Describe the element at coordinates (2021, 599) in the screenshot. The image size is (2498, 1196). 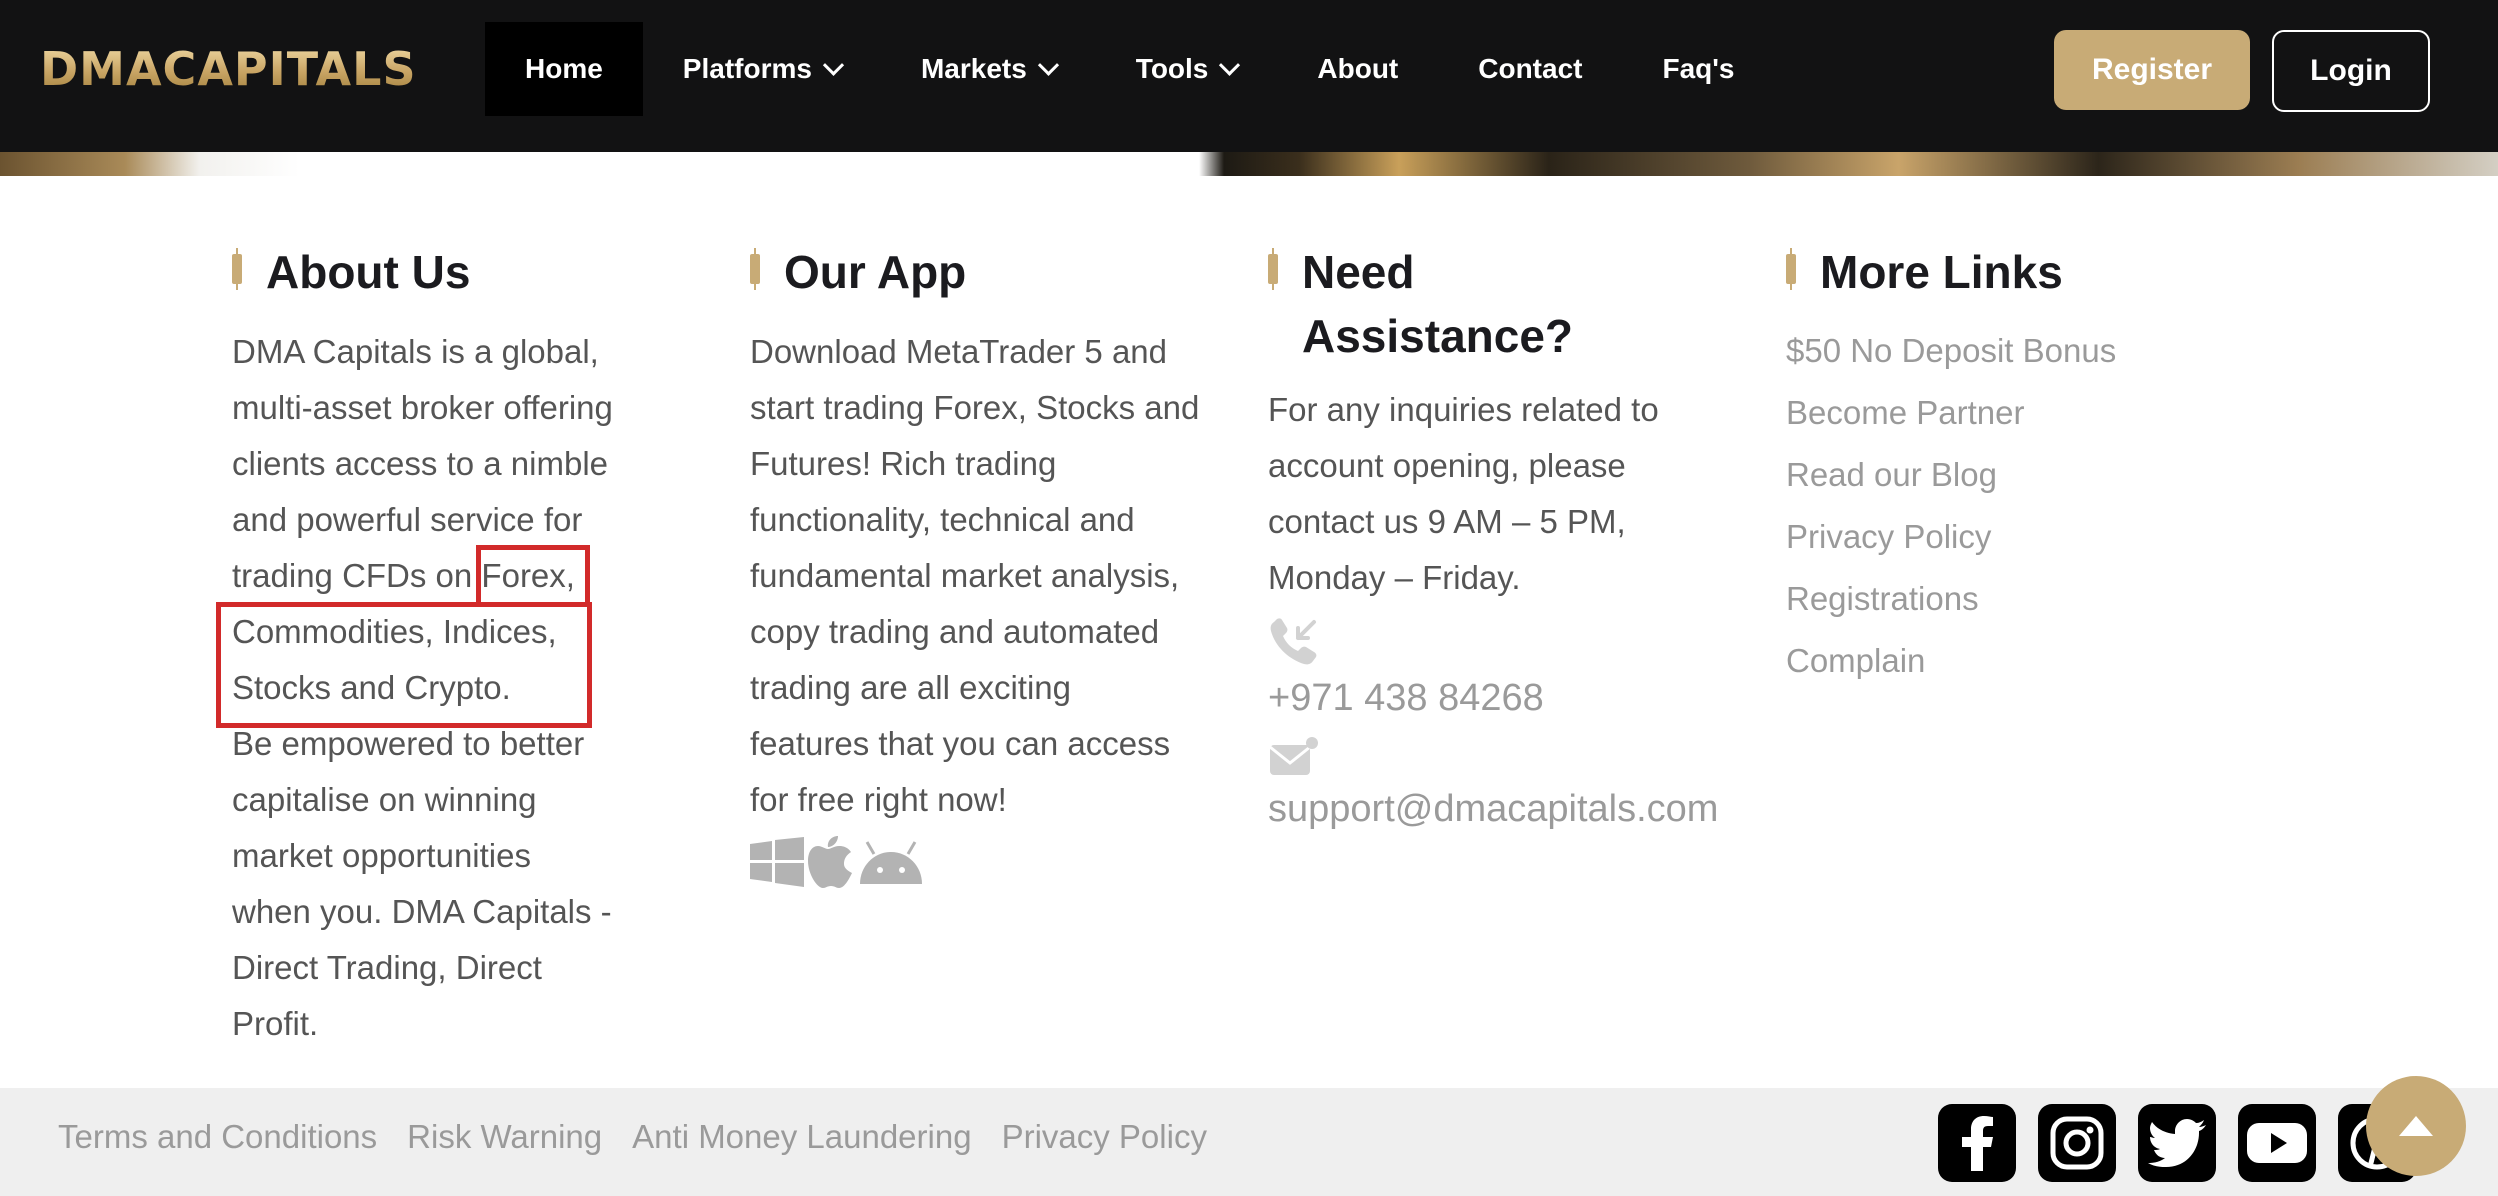
I see `link-registrations: Registrations` at that location.